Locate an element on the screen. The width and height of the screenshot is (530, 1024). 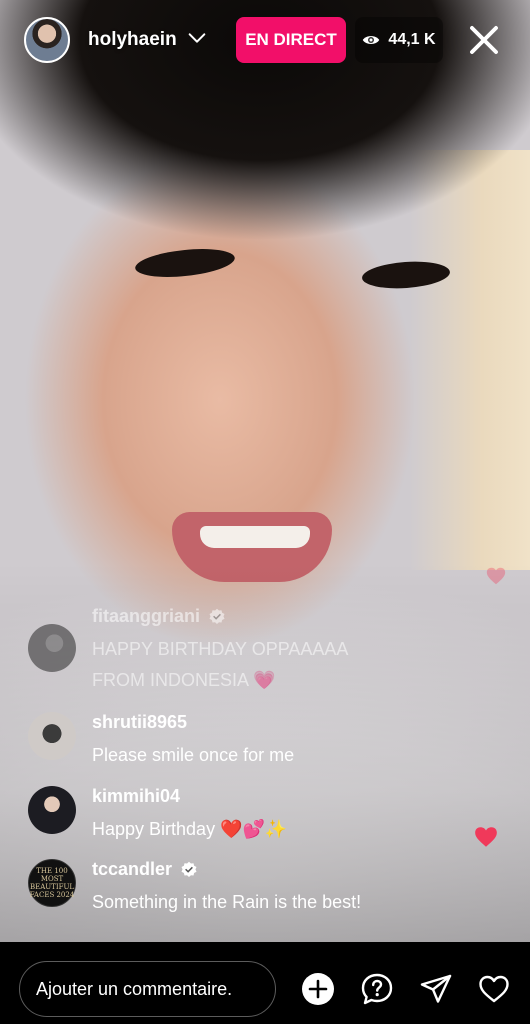
comment-text: Happy Birthday ❤️💕✨ is located at coordinates (190, 829).